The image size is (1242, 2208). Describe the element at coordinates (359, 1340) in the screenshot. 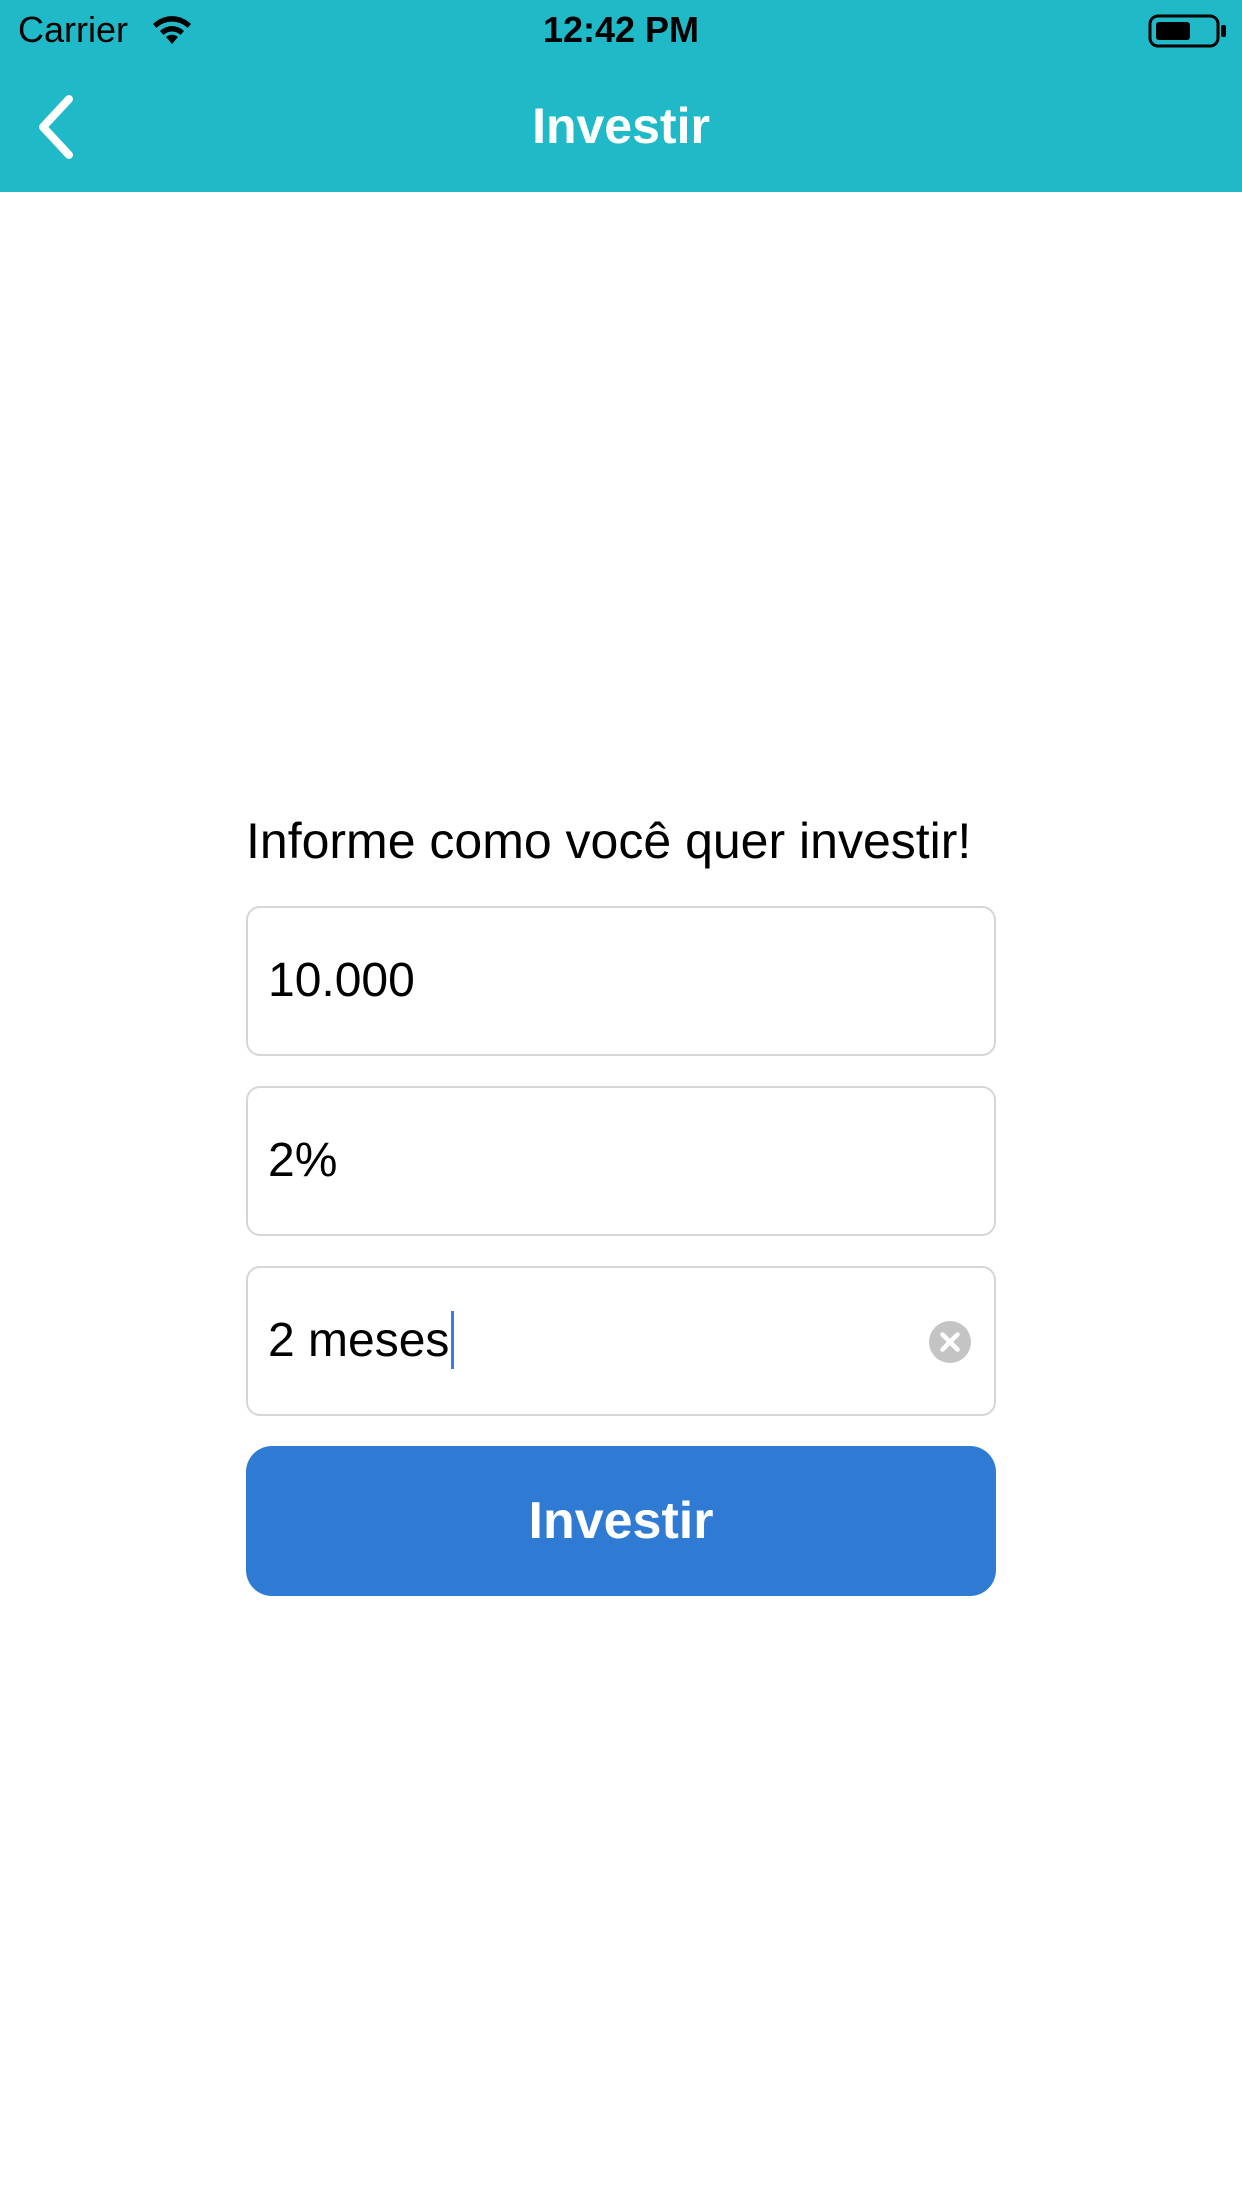

I see `period-value: 2 meses` at that location.